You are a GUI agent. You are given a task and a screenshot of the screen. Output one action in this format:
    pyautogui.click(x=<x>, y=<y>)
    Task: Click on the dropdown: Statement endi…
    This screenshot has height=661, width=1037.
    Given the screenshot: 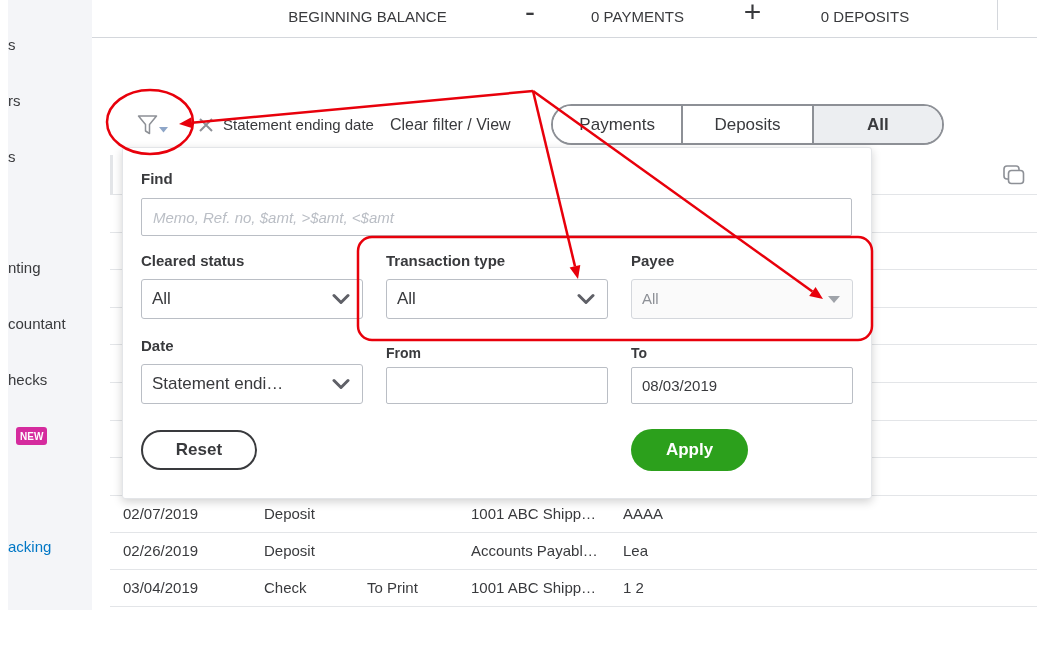 What is the action you would take?
    pyautogui.click(x=252, y=384)
    